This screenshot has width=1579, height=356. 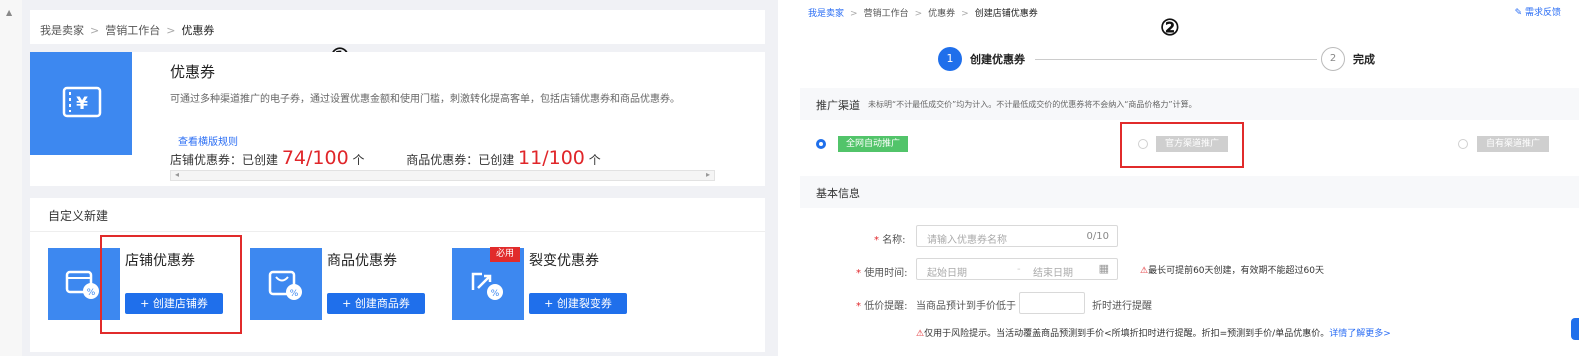 What do you see at coordinates (941, 14) in the screenshot?
I see `breadcrumb-item: 优惠券` at bounding box center [941, 14].